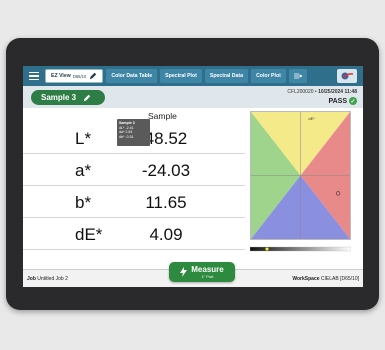 This screenshot has width=385, height=350. I want to click on row-label: L*, so click(83, 138).